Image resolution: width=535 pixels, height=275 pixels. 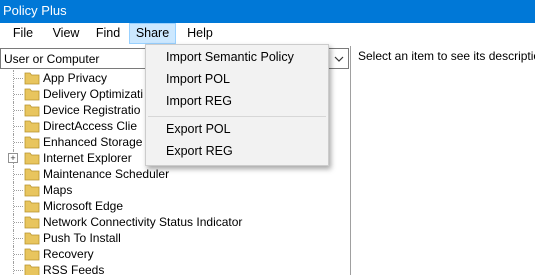 What do you see at coordinates (339, 58) in the screenshot?
I see `chevron-down-icon` at bounding box center [339, 58].